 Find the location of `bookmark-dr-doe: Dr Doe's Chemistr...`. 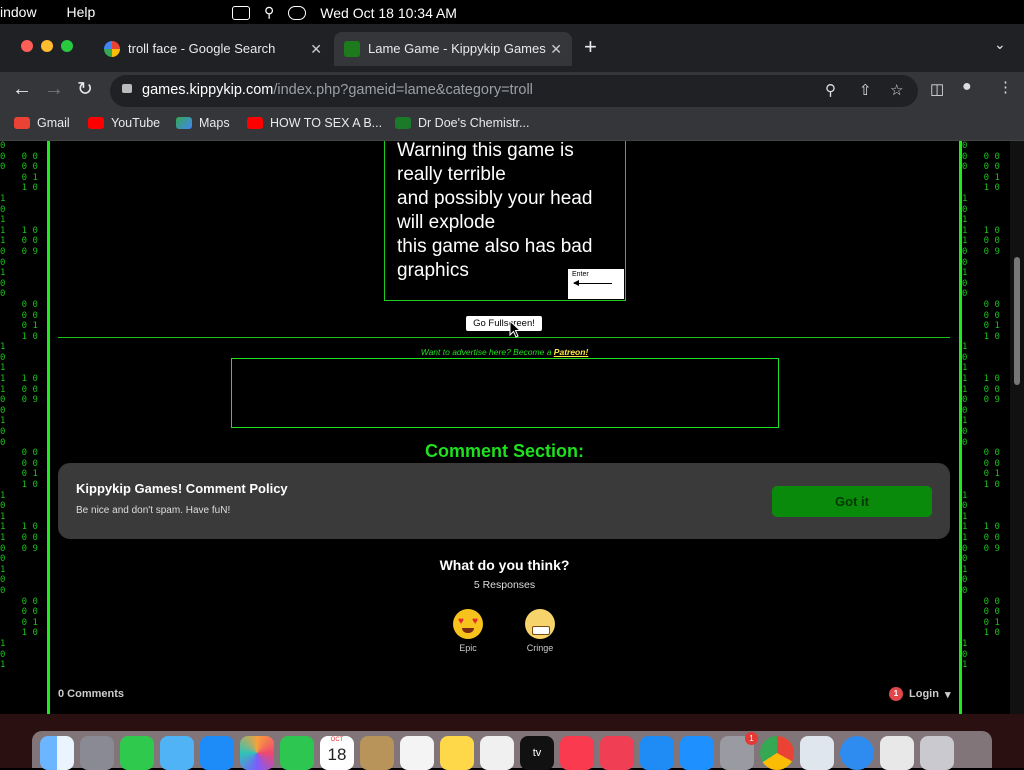

bookmark-dr-doe: Dr Doe's Chemistr... is located at coordinates (462, 123).